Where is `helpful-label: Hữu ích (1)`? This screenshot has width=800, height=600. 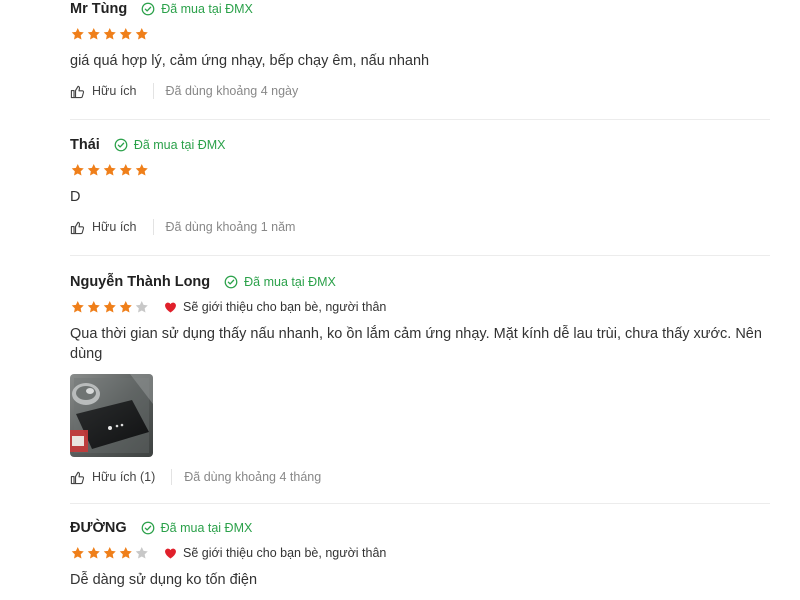
helpful-label: Hữu ích (1) is located at coordinates (124, 477).